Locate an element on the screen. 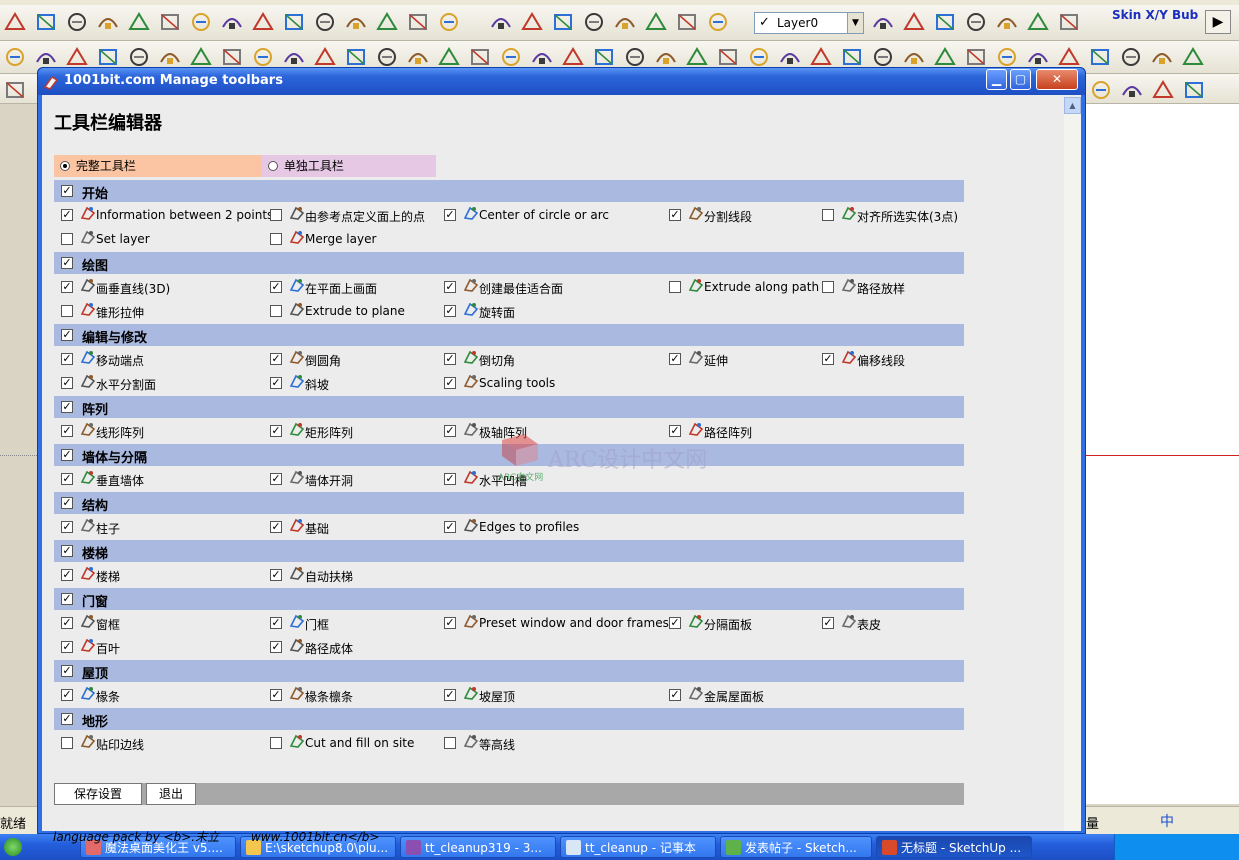  ime-indicator: 中 is located at coordinates (1167, 821).